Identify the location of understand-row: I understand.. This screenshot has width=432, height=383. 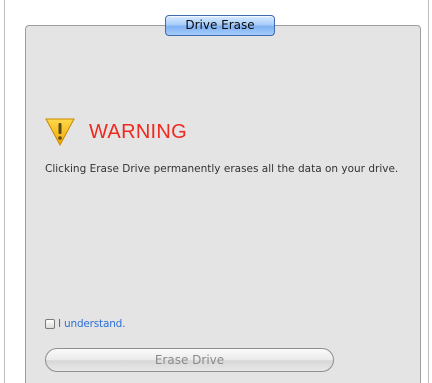
(85, 324).